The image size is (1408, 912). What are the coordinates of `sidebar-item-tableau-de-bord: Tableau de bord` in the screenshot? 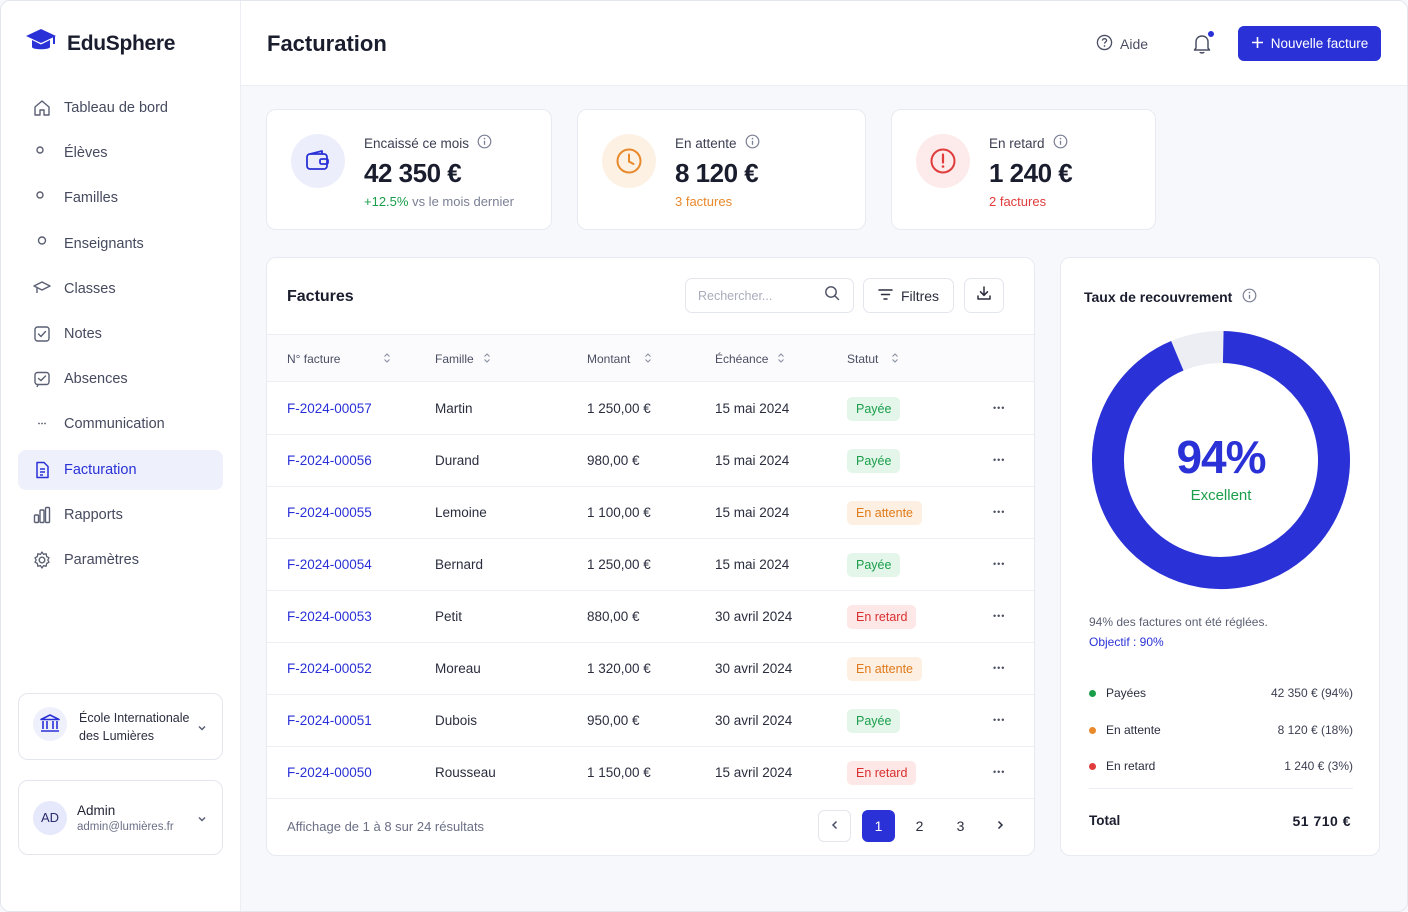 It's located at (120, 108).